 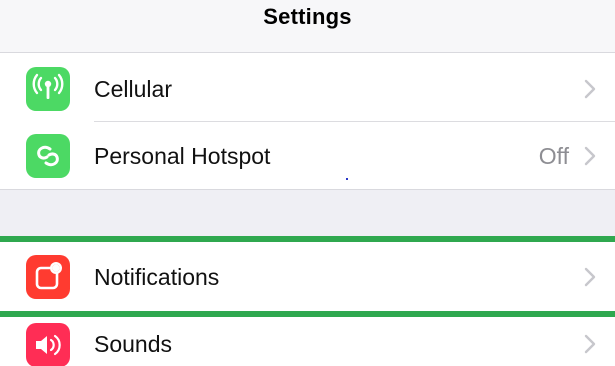 I want to click on speaker-icon, so click(x=48, y=344).